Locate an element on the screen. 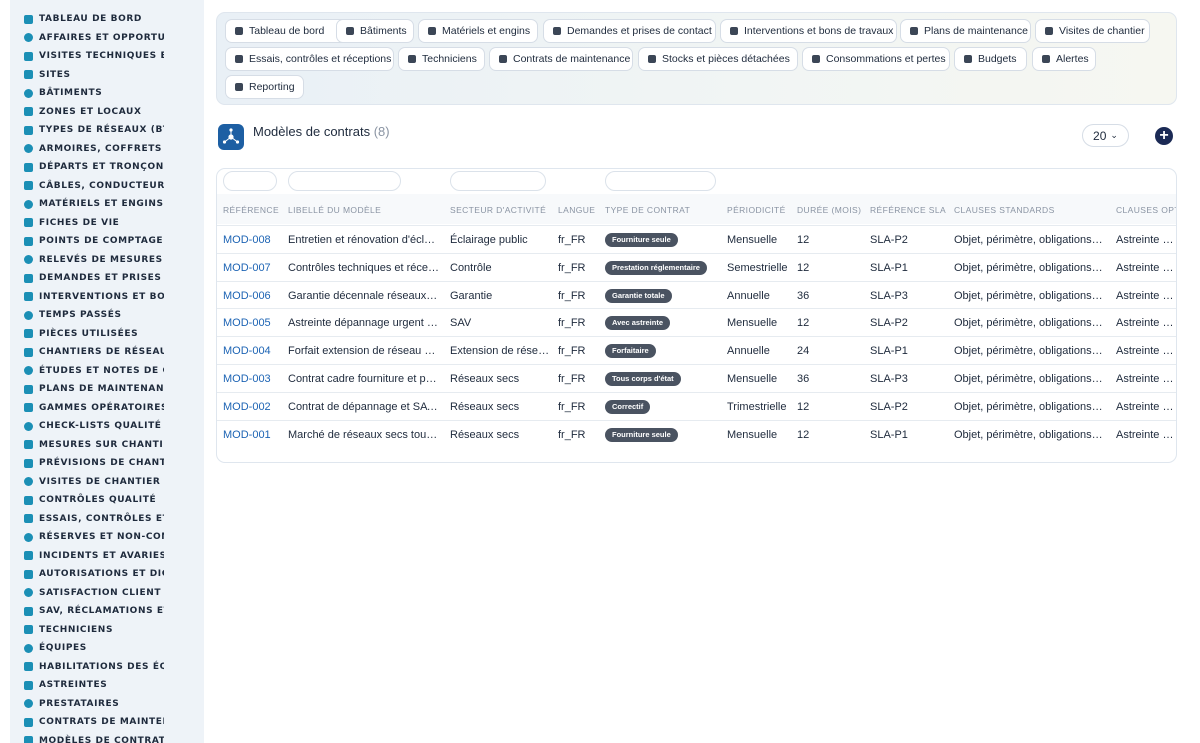 Image resolution: width=1200 pixels, height=743 pixels. sidebar-item: CHECK-LISTS QUALITÉ is located at coordinates (94, 426).